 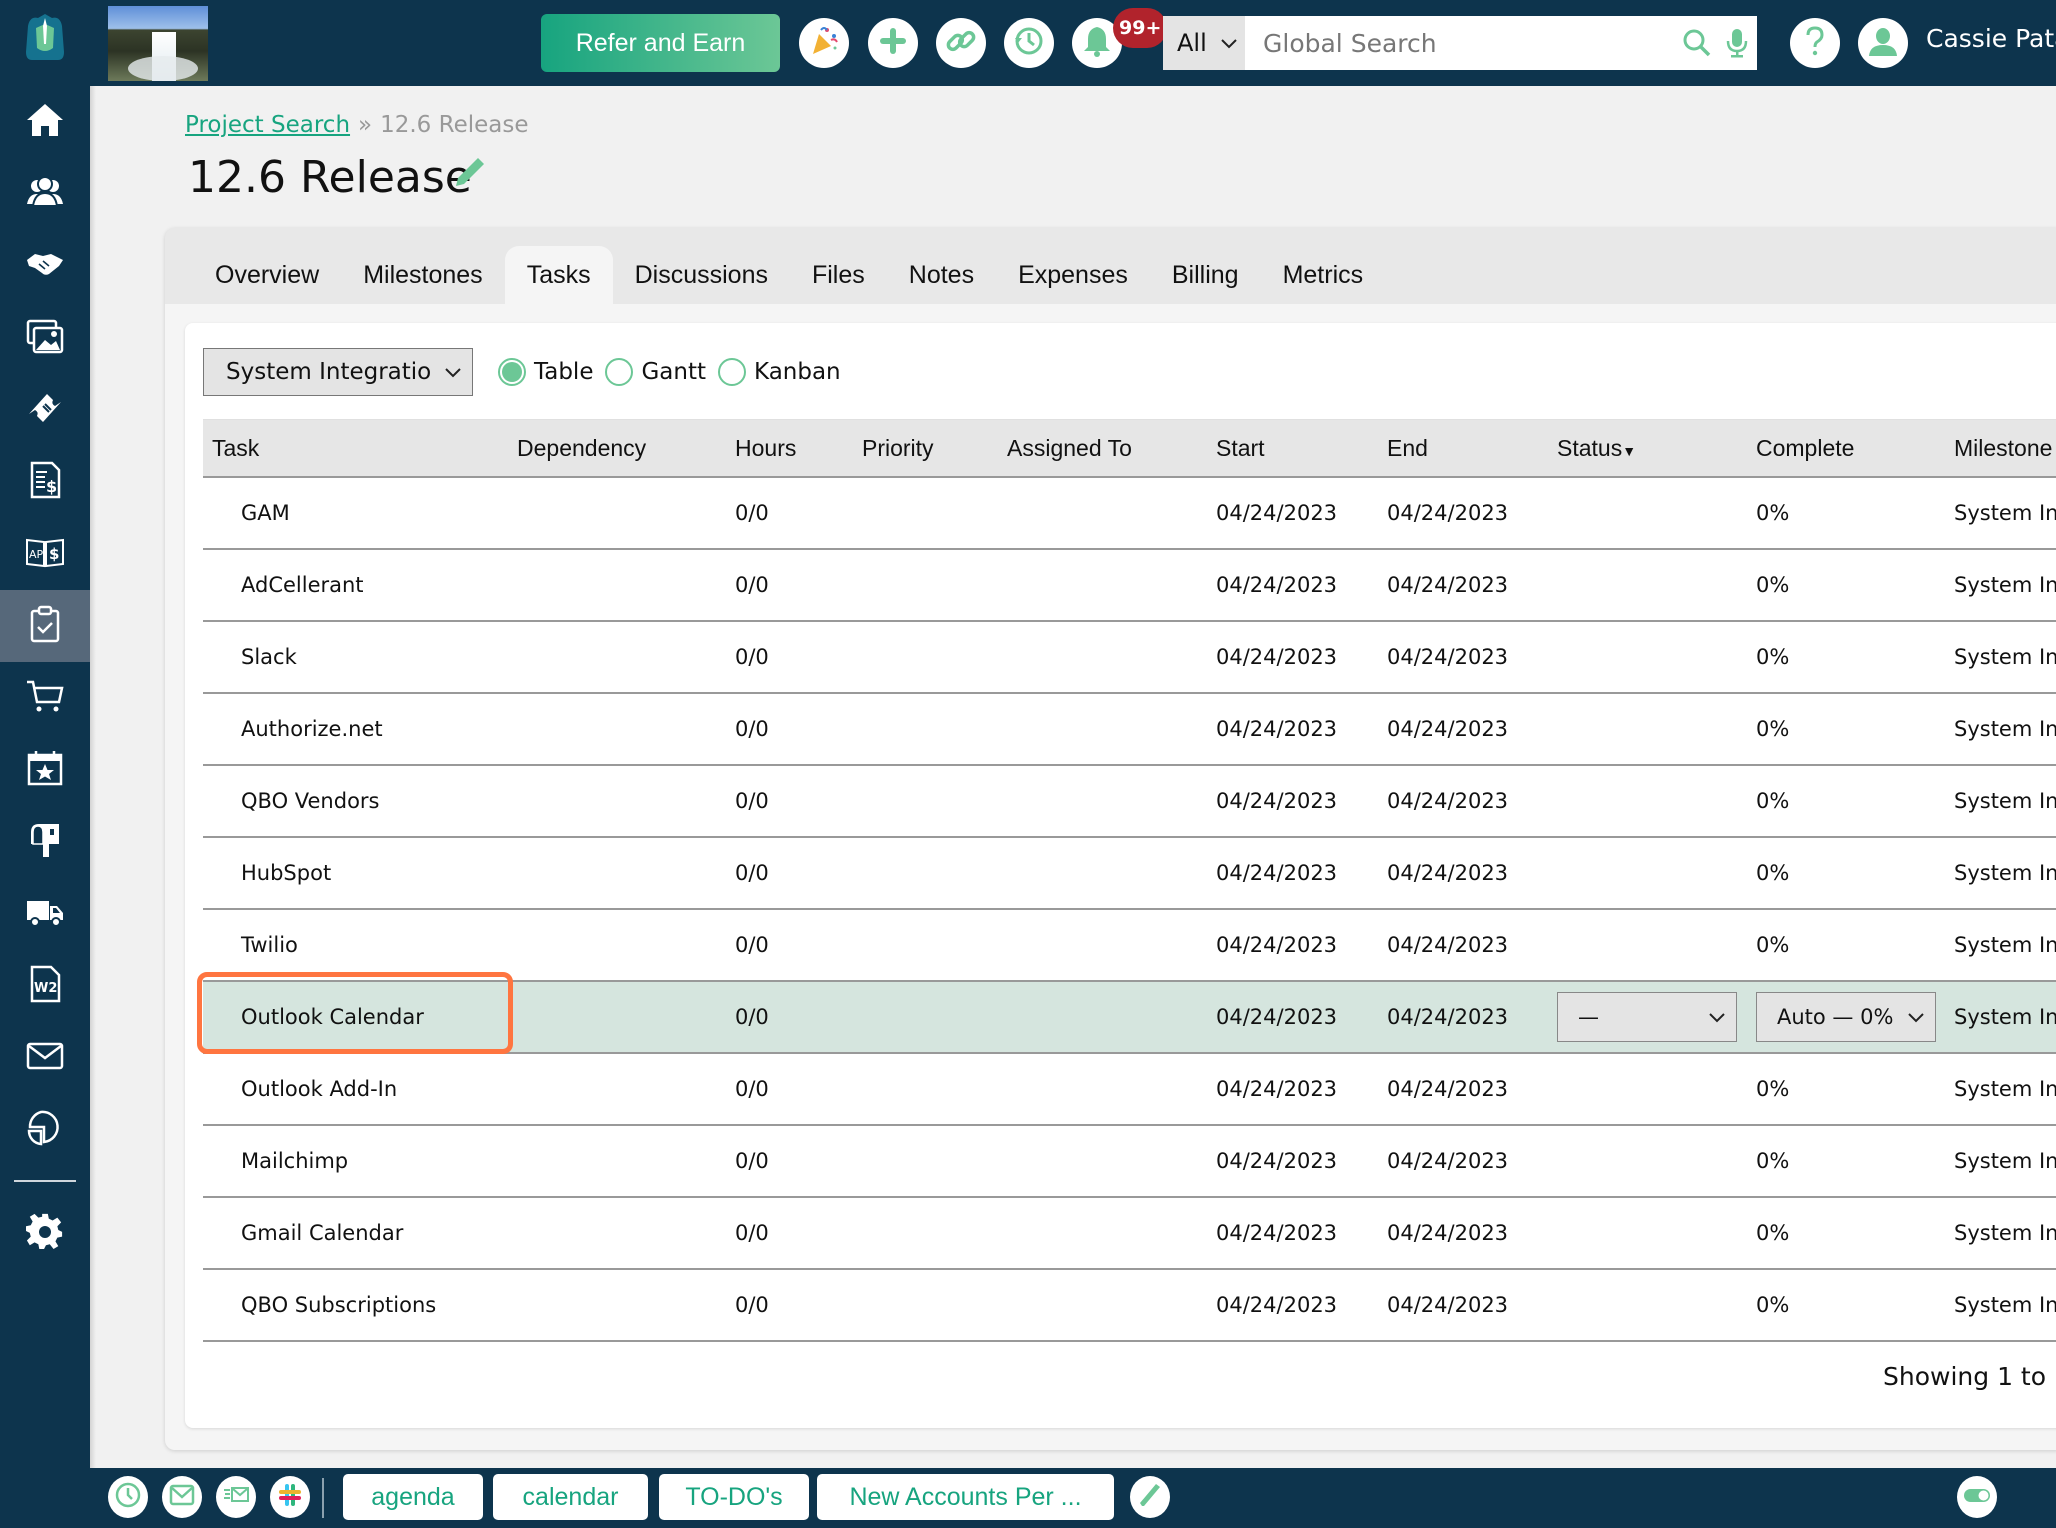 I want to click on sidebar-item-shipping, so click(x=45, y=914).